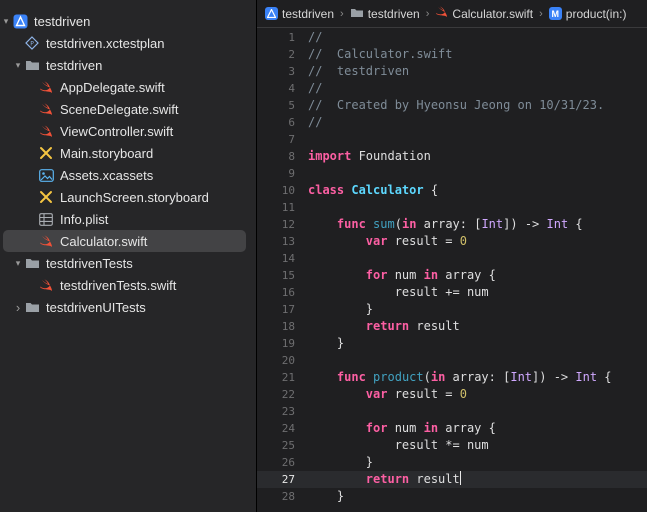 The image size is (647, 512). I want to click on code-line: 6 //, so click(452, 122).